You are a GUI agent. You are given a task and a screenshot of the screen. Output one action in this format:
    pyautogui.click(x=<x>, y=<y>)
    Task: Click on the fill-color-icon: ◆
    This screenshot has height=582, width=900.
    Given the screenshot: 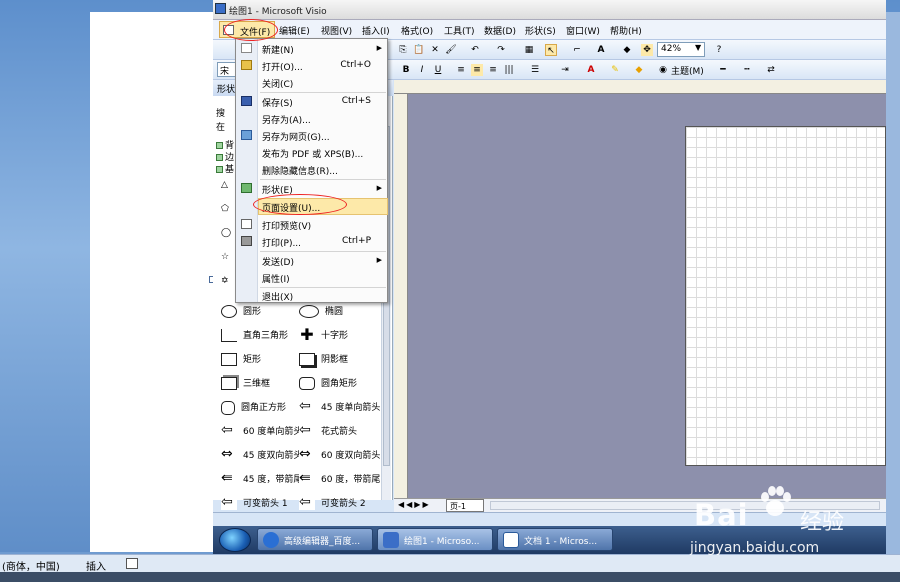 What is the action you would take?
    pyautogui.click(x=639, y=70)
    